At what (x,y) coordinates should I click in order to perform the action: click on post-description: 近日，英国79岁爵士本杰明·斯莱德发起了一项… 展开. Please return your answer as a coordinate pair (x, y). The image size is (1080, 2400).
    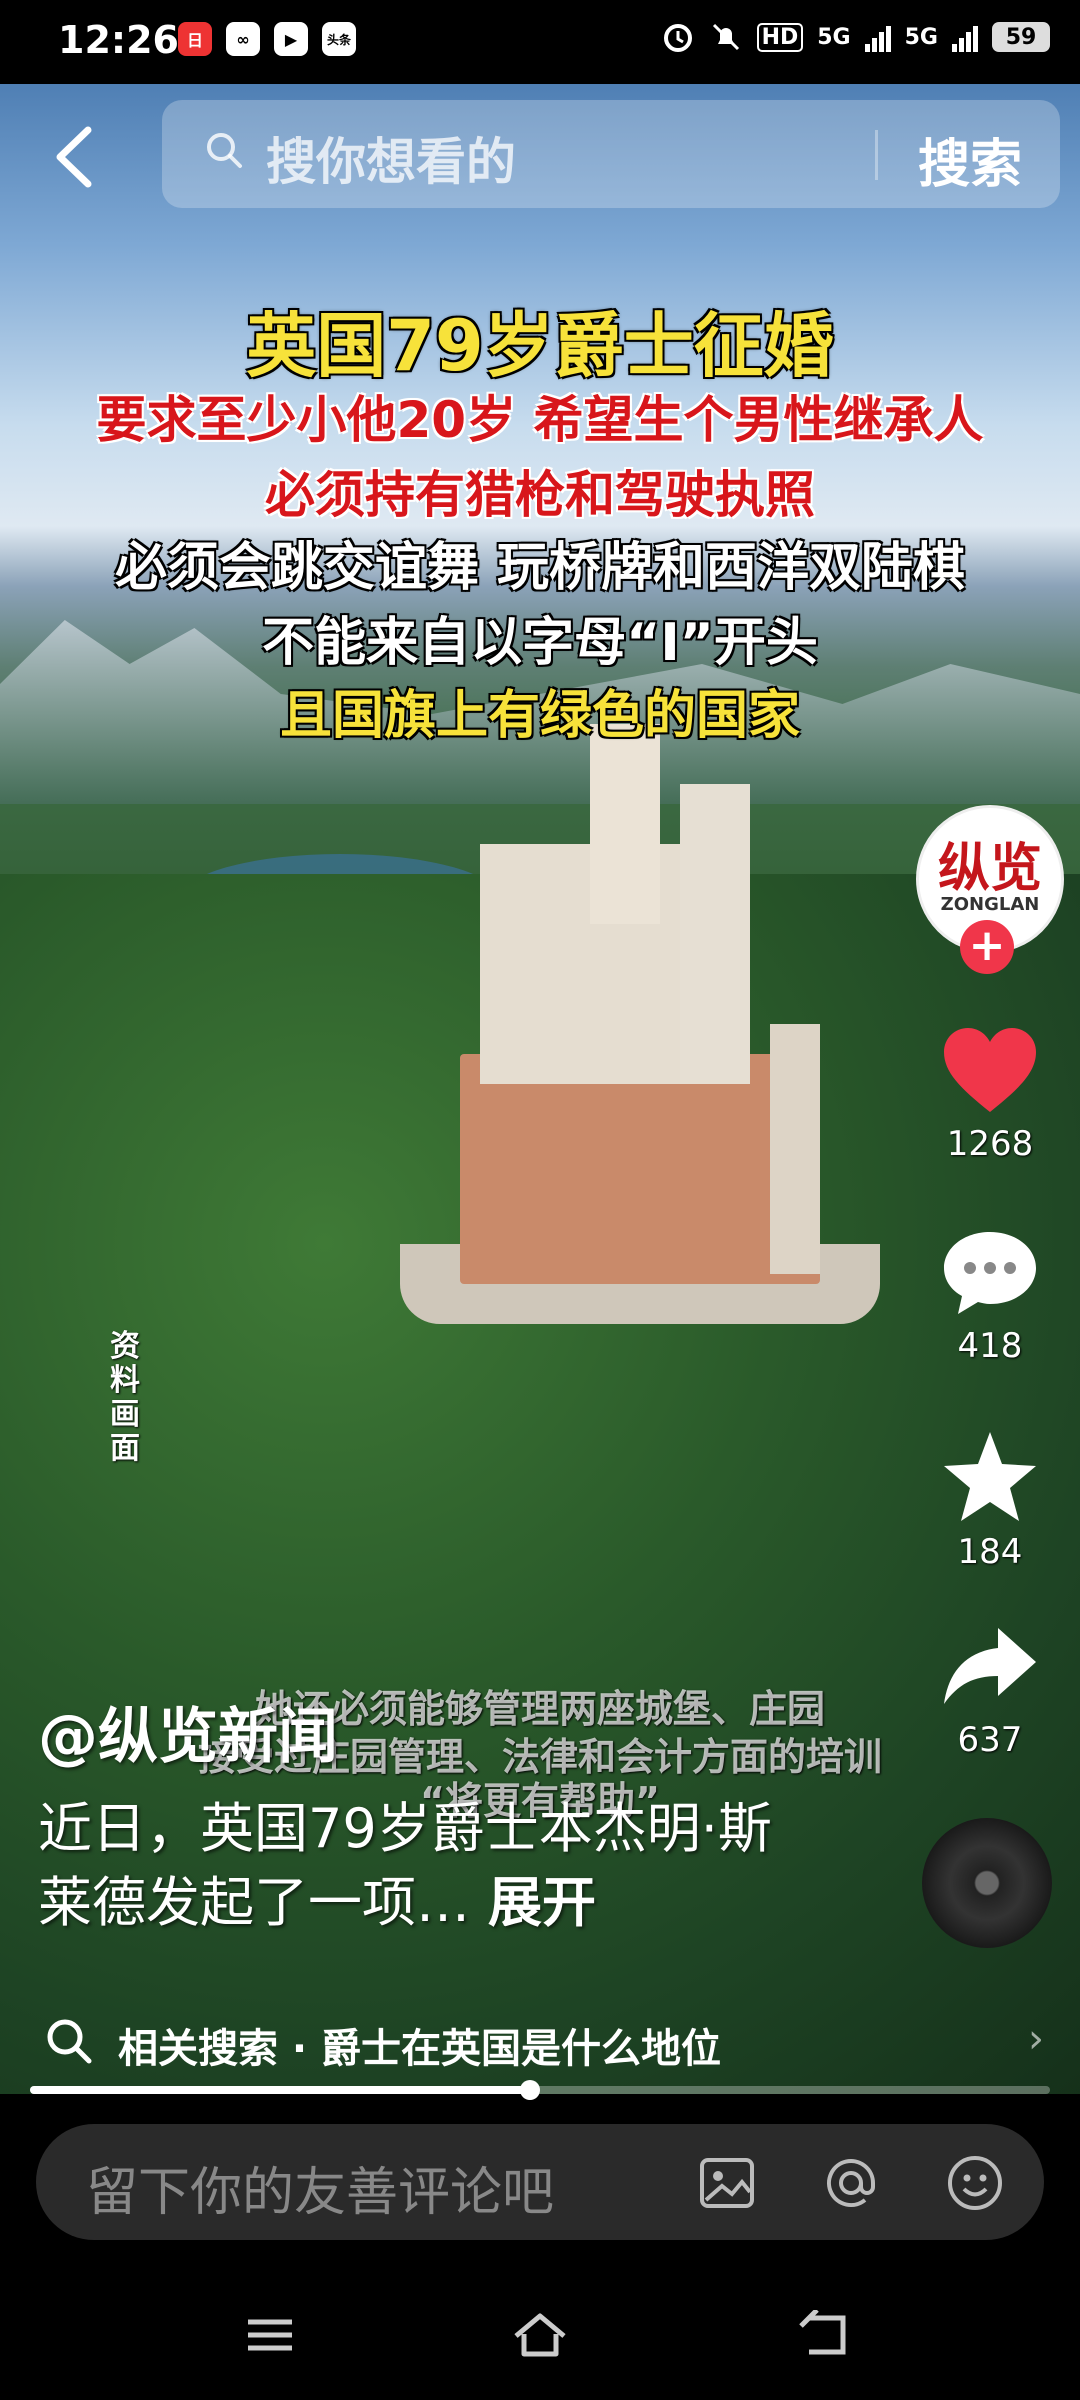
    Looking at the image, I should click on (423, 1866).